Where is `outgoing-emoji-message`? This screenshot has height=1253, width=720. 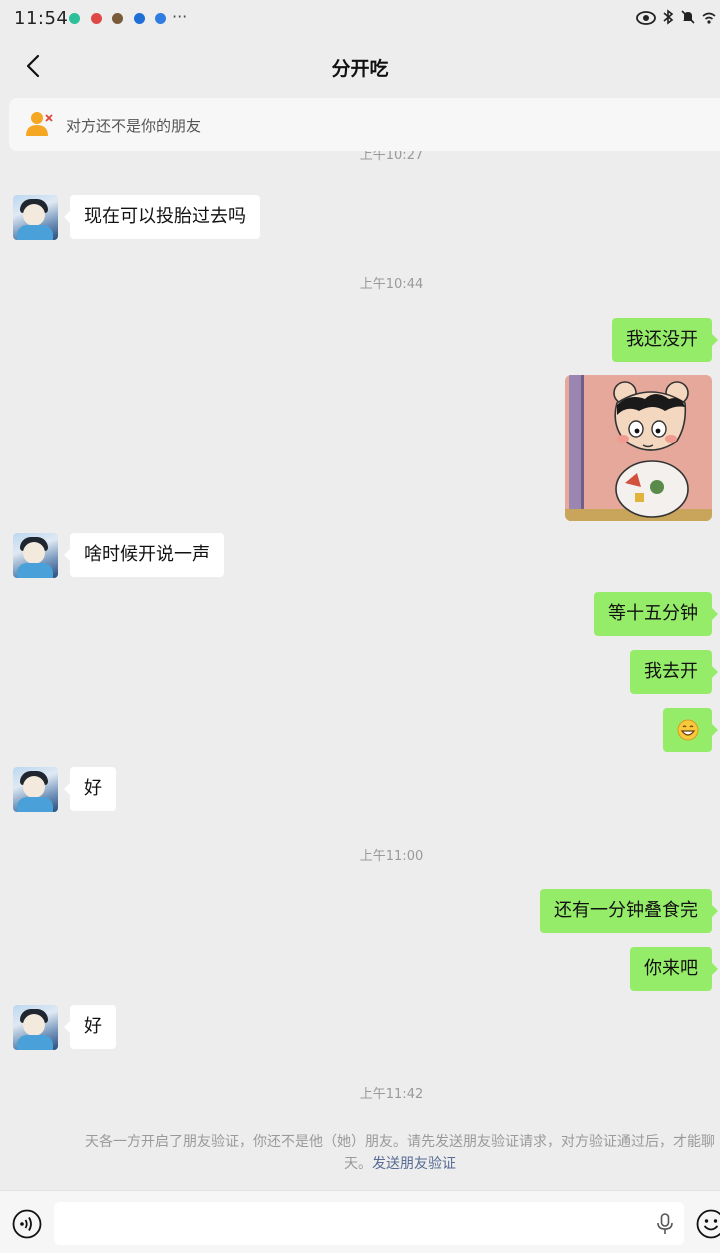
outgoing-emoji-message is located at coordinates (690, 730).